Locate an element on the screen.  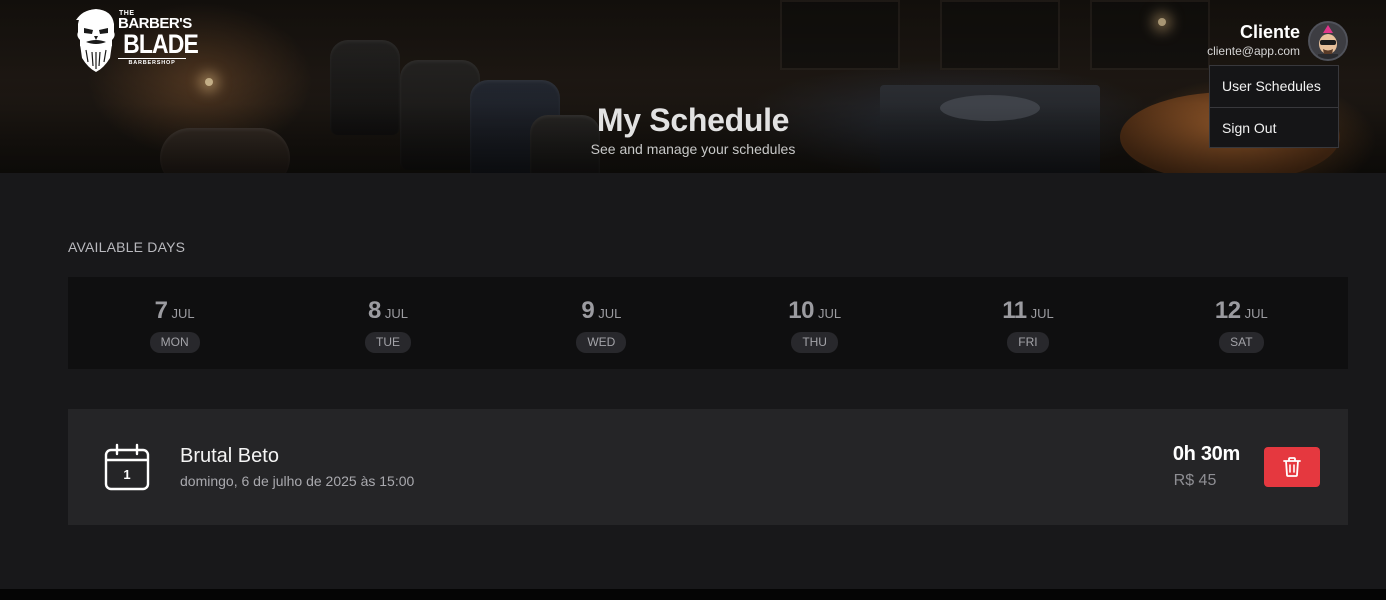
day-date: 7 JUL is located at coordinates (174, 310).